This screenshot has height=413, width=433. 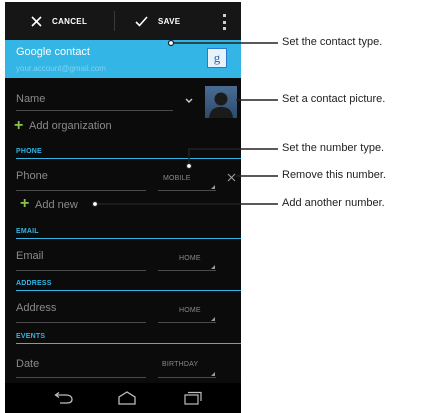 What do you see at coordinates (334, 99) in the screenshot?
I see `callout-contact-picture: Set a contact picture.` at bounding box center [334, 99].